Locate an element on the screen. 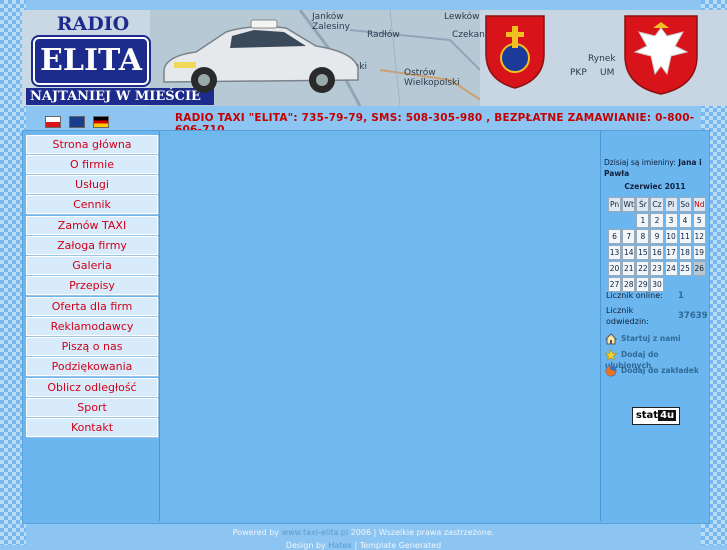 This screenshot has width=727, height=550. language-bar is located at coordinates (78, 120).